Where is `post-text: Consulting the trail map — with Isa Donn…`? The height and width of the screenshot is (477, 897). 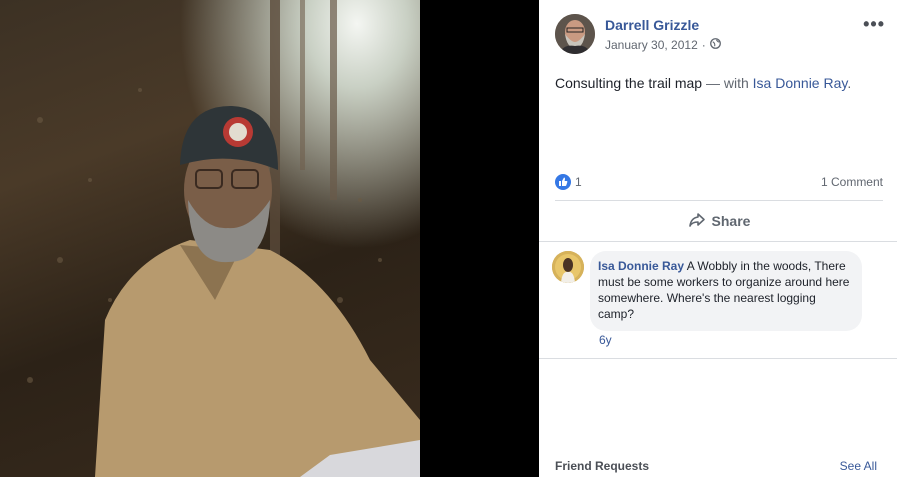
post-text: Consulting the trail map — with Isa Donn… is located at coordinates (703, 83).